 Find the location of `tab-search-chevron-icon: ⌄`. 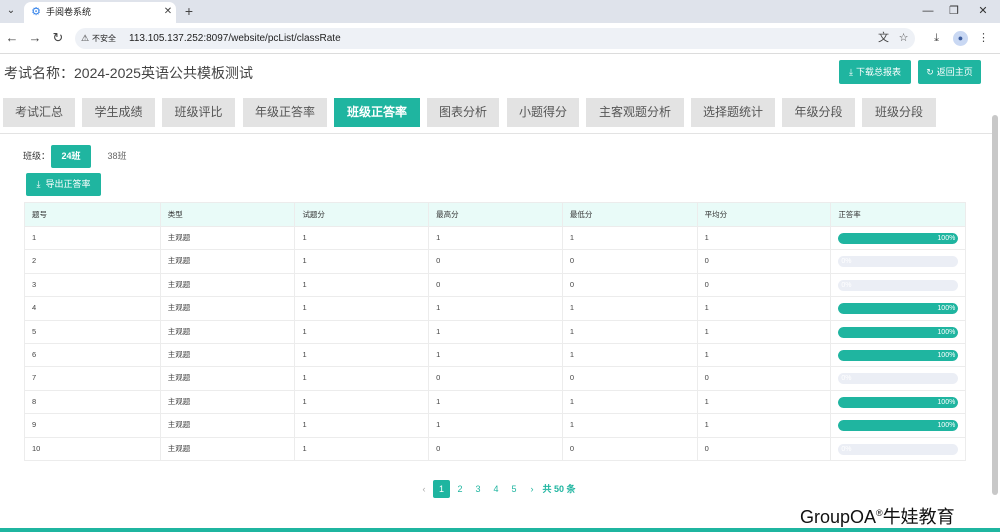

tab-search-chevron-icon: ⌄ is located at coordinates (11, 11).